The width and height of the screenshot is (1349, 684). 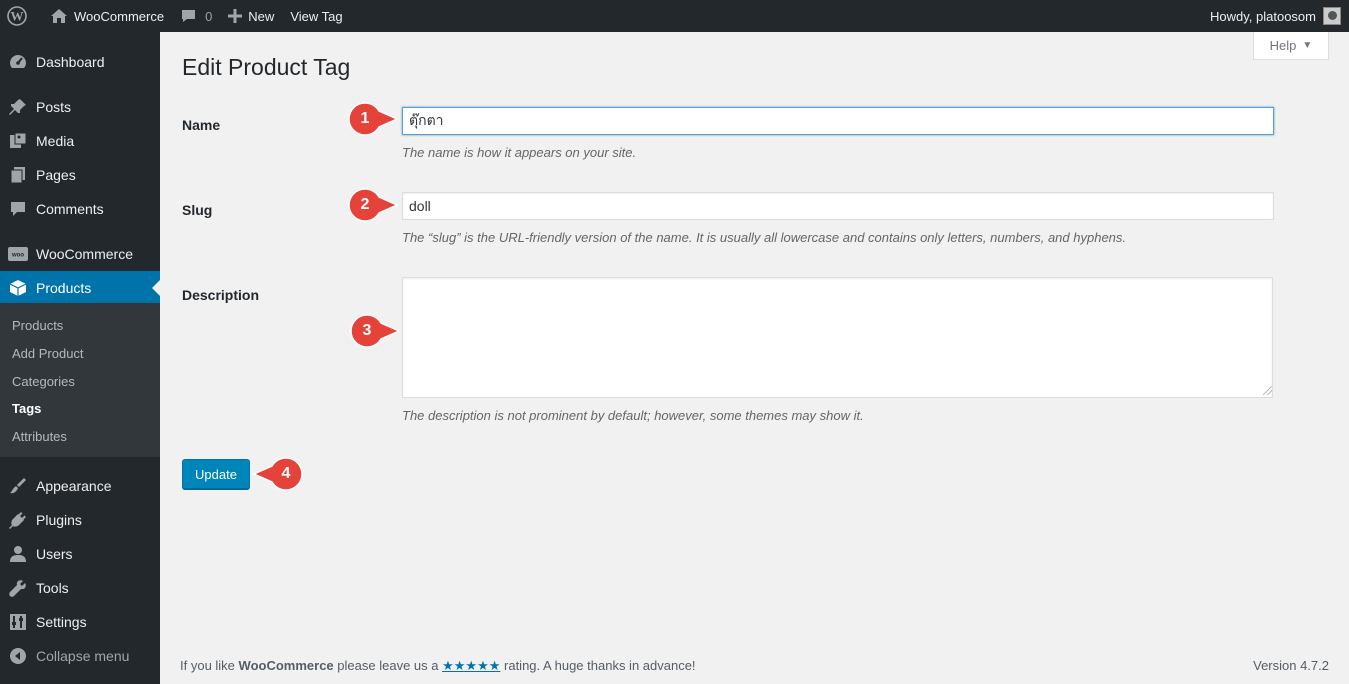 What do you see at coordinates (838, 121) in the screenshot?
I see `name-input` at bounding box center [838, 121].